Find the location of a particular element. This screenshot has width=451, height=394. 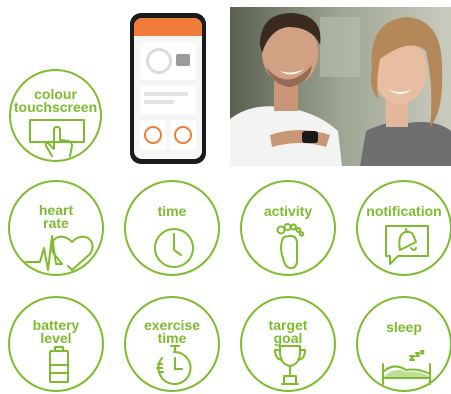

footprint-icon is located at coordinates (290, 246).